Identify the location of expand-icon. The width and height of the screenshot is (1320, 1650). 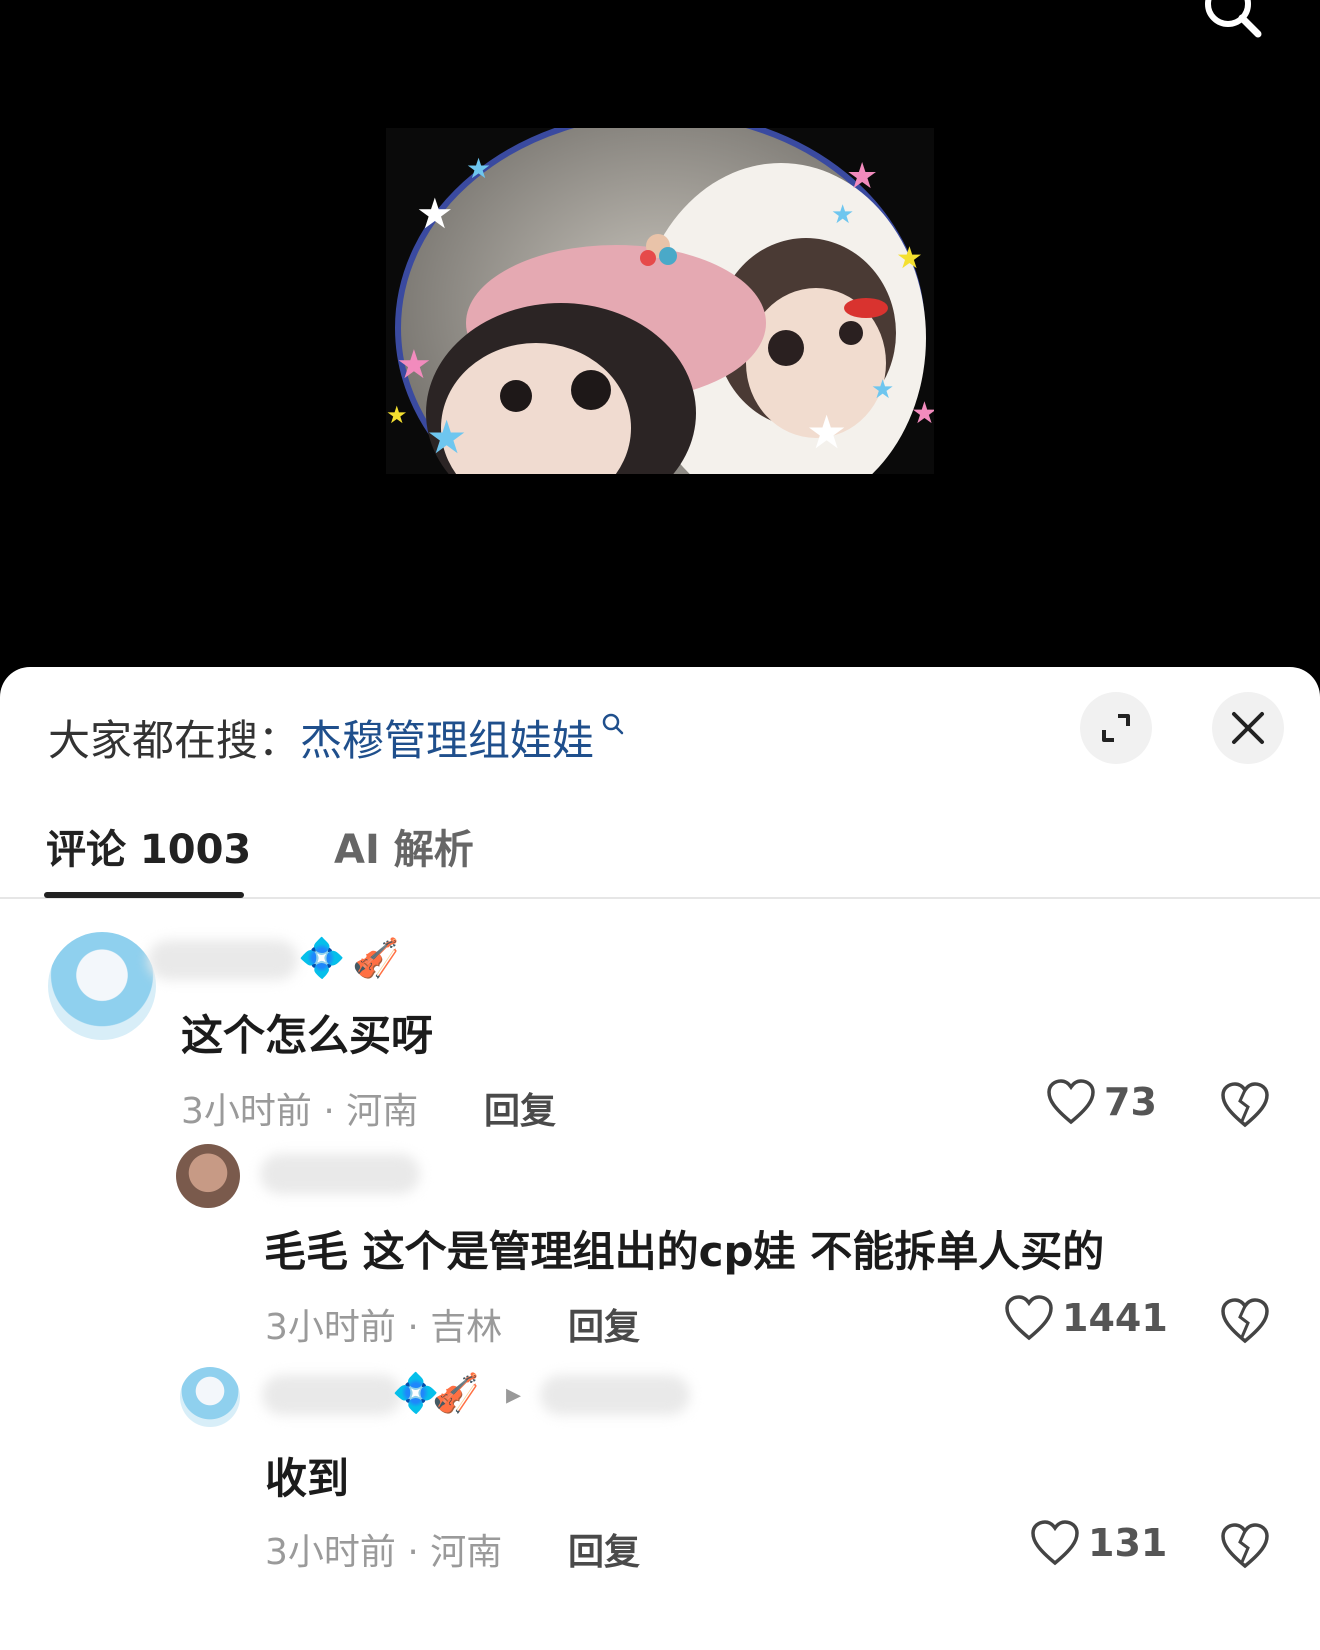
(1116, 728).